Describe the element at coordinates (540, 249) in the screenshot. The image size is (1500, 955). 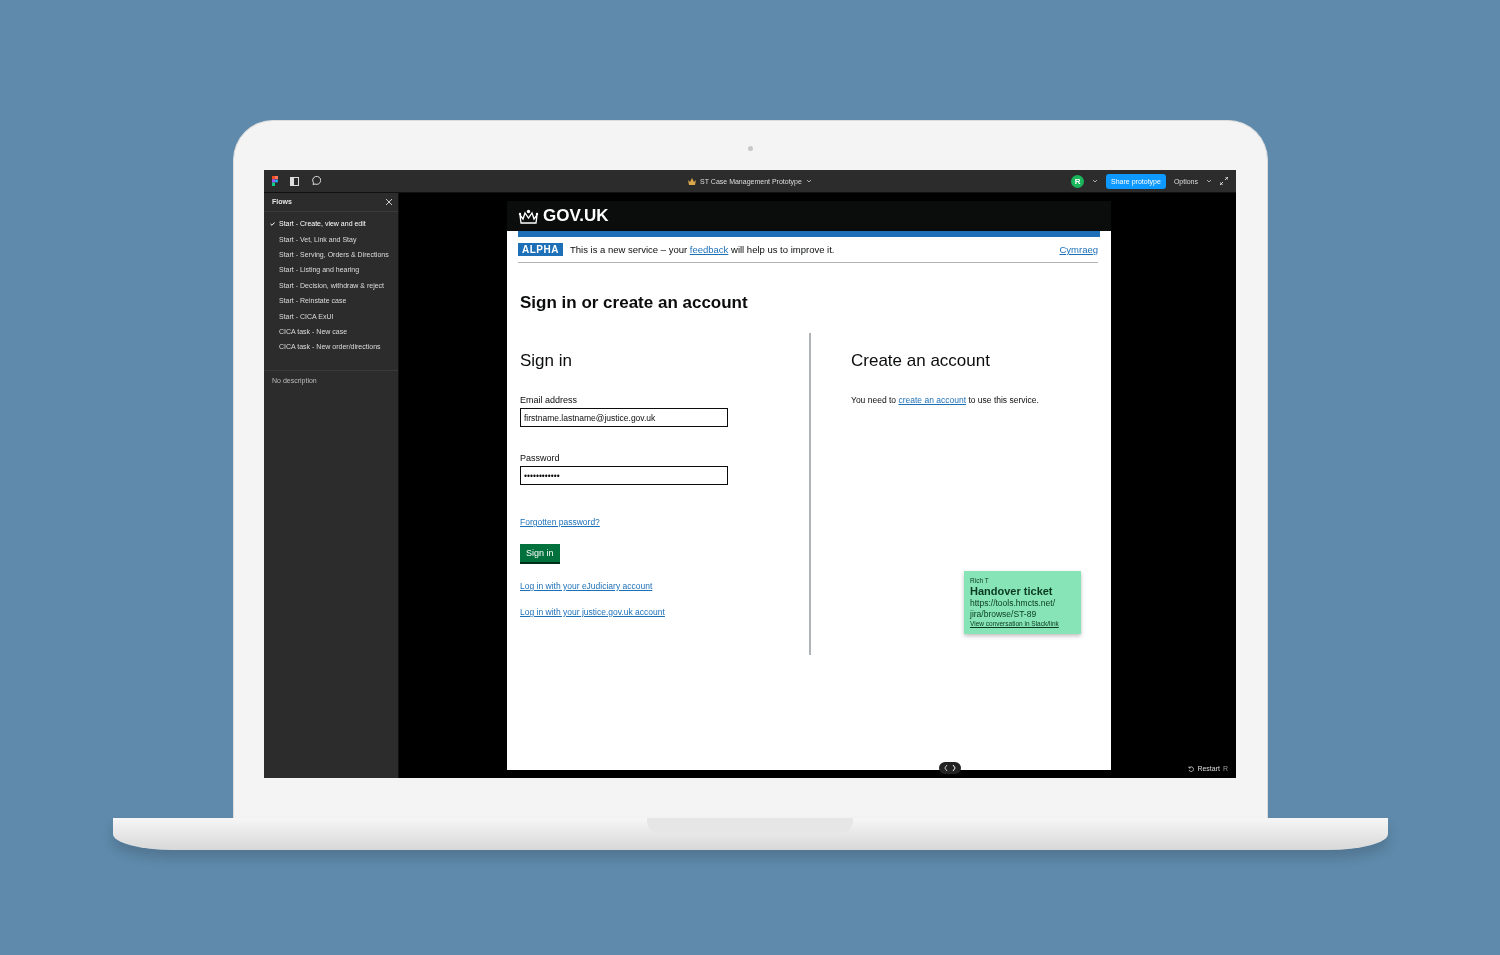
I see `phase-tag: ALPHA` at that location.